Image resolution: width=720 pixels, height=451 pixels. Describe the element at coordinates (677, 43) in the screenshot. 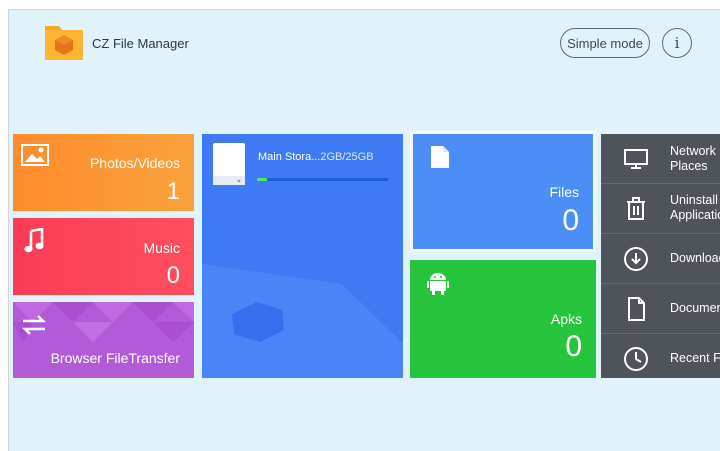

I see `info-button: i` at that location.